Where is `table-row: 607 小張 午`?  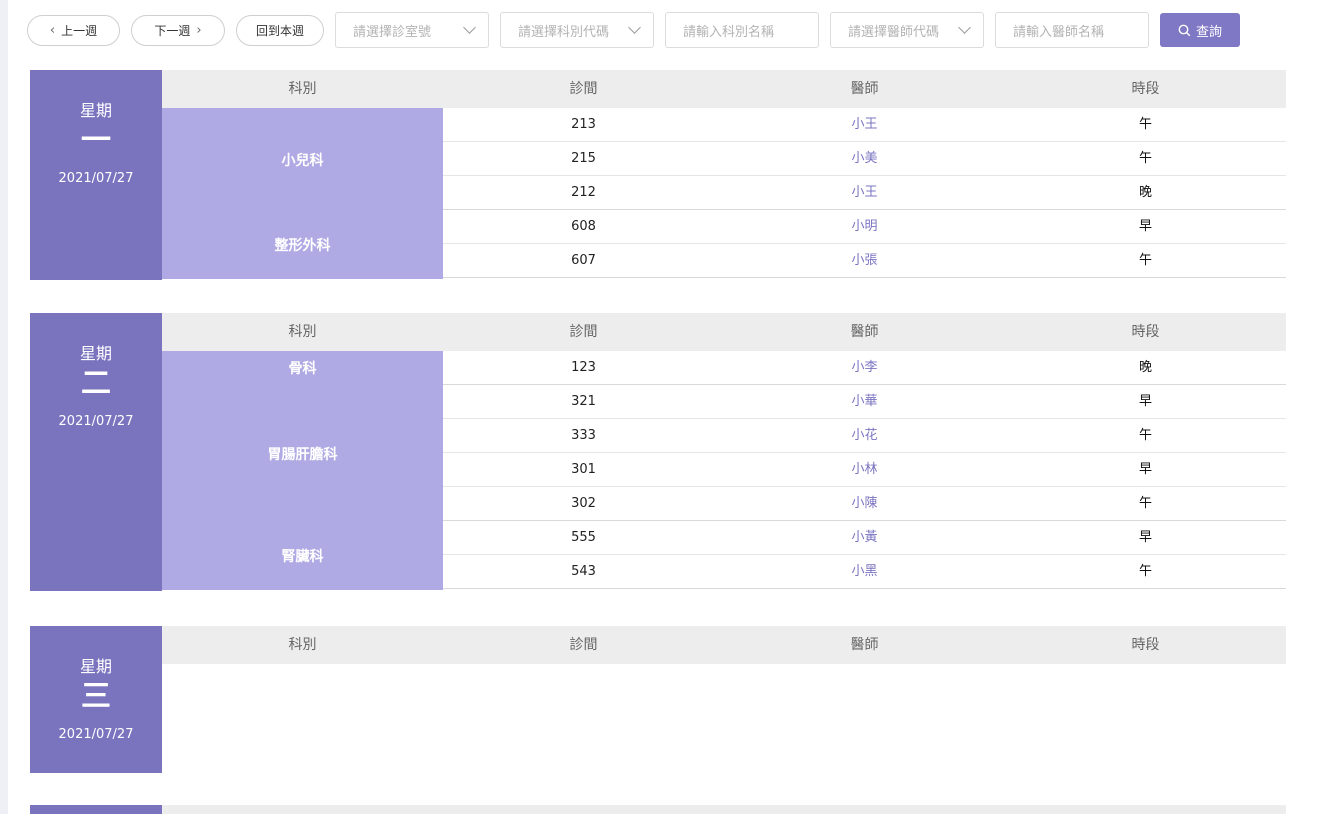
table-row: 607 小張 午 is located at coordinates (864, 261).